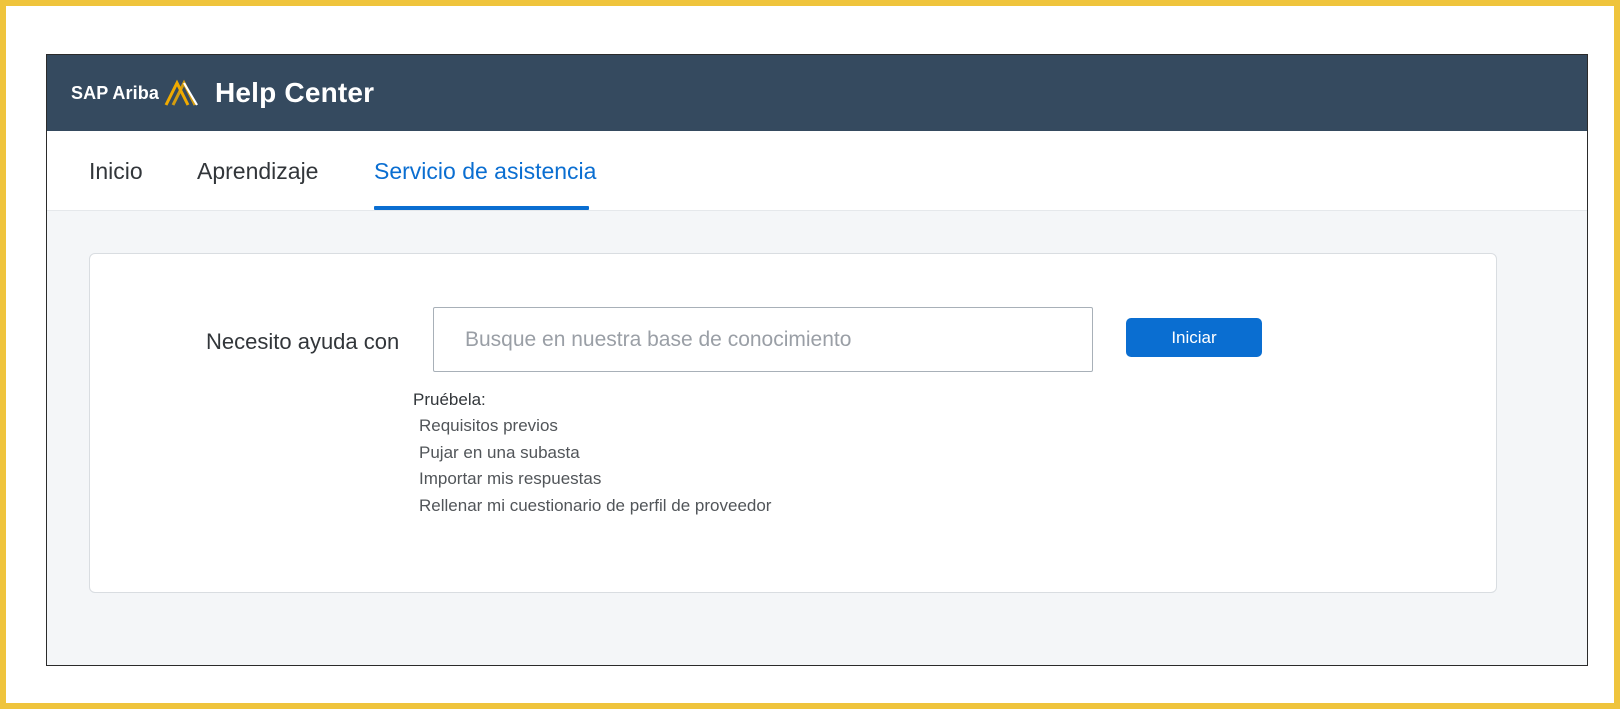 This screenshot has height=709, width=1620. What do you see at coordinates (763, 339) in the screenshot?
I see `knowledge-search-input` at bounding box center [763, 339].